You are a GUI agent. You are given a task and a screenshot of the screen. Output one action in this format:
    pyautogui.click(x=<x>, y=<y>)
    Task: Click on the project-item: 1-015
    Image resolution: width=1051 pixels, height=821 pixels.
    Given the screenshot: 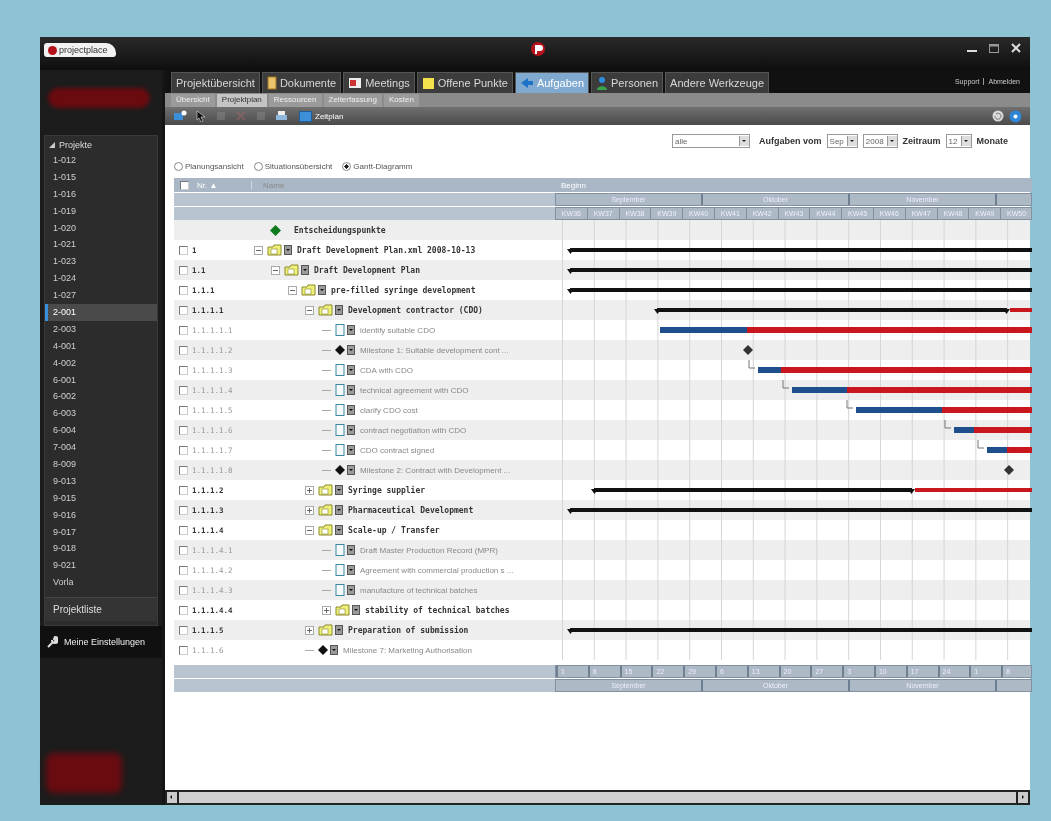 What is the action you would take?
    pyautogui.click(x=101, y=177)
    